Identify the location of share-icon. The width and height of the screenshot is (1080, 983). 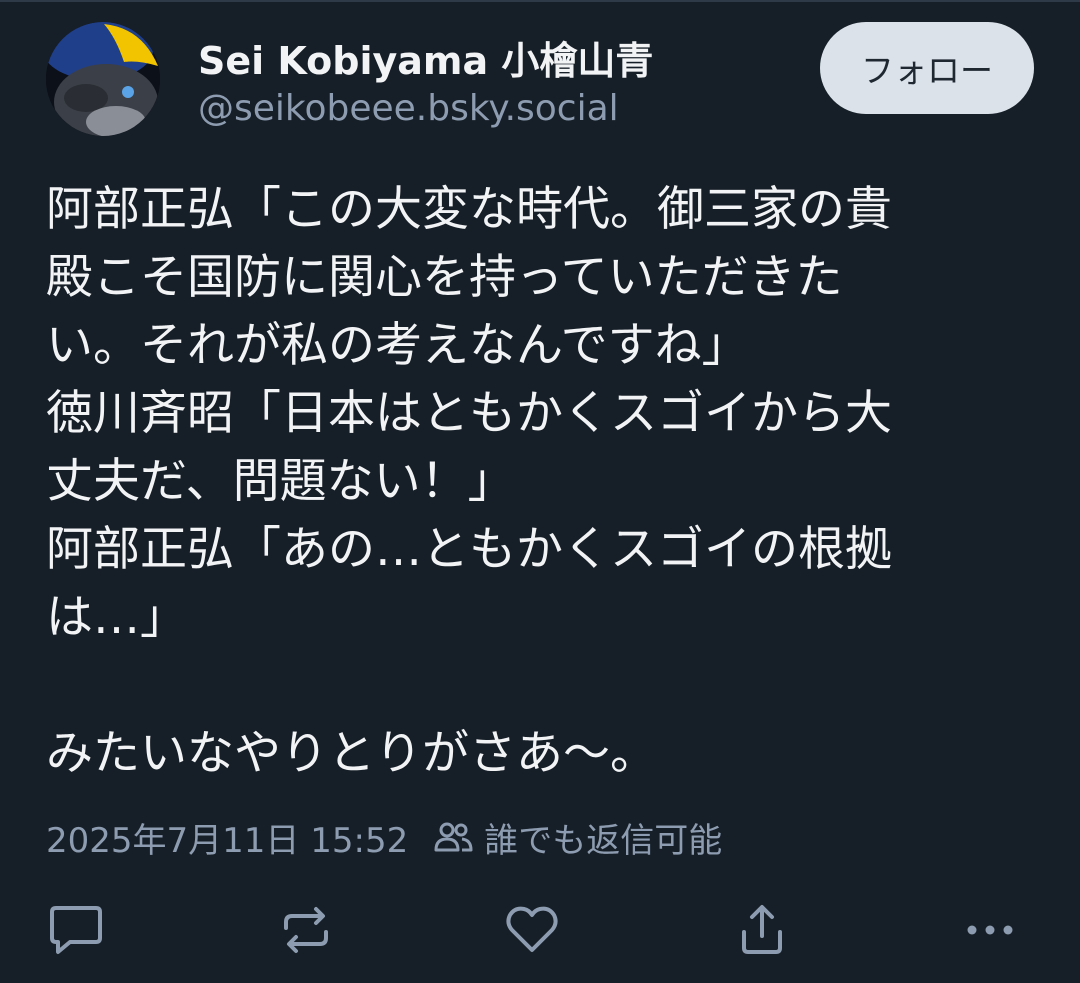
(762, 929).